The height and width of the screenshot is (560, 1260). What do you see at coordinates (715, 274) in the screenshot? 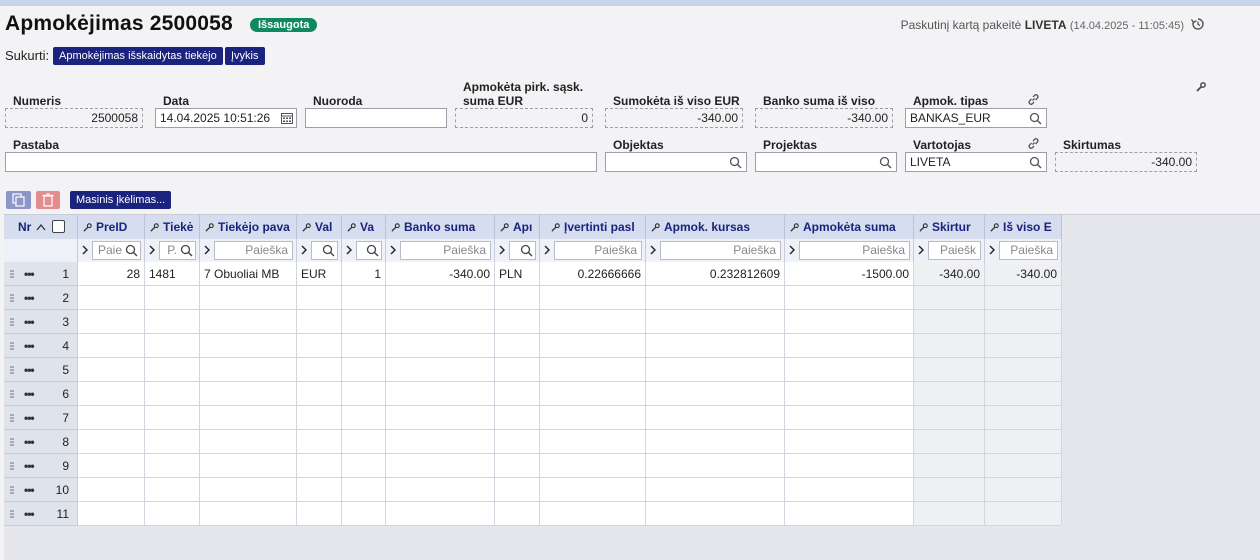
I see `grid-cell-kursas: 0.232812609` at bounding box center [715, 274].